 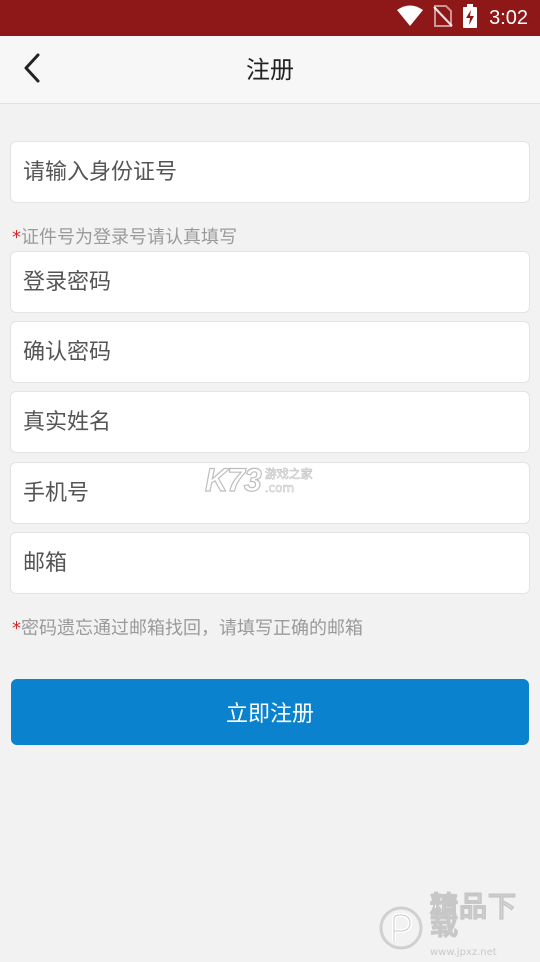 What do you see at coordinates (410, 18) in the screenshot?
I see `wifi-icon` at bounding box center [410, 18].